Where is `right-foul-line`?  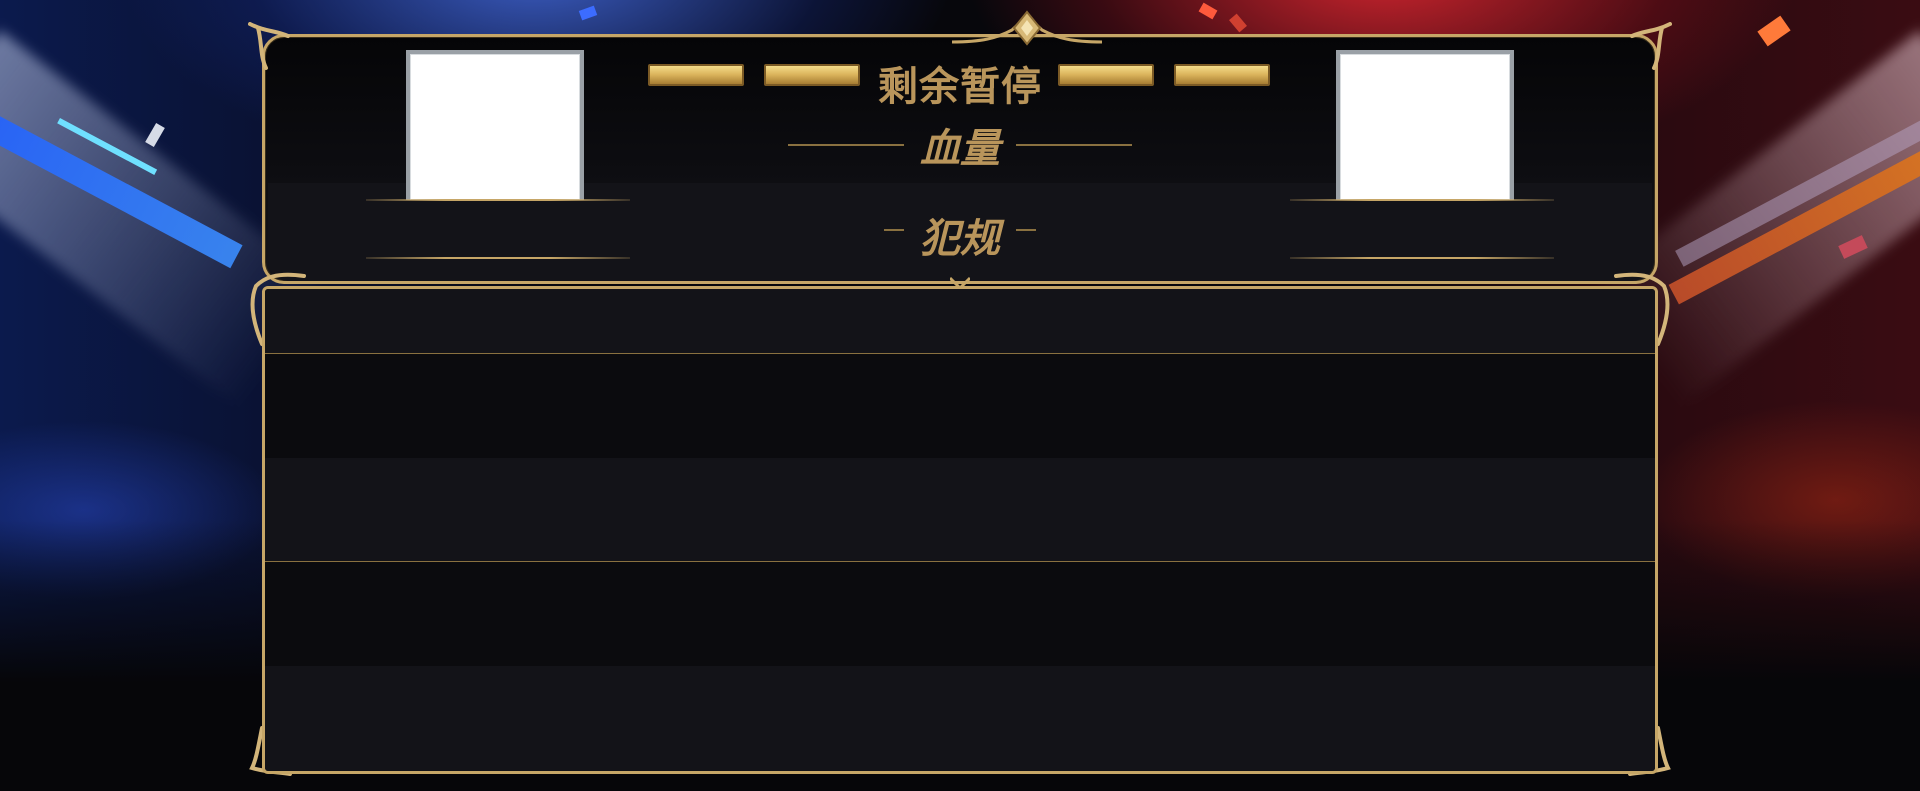 right-foul-line is located at coordinates (1422, 258).